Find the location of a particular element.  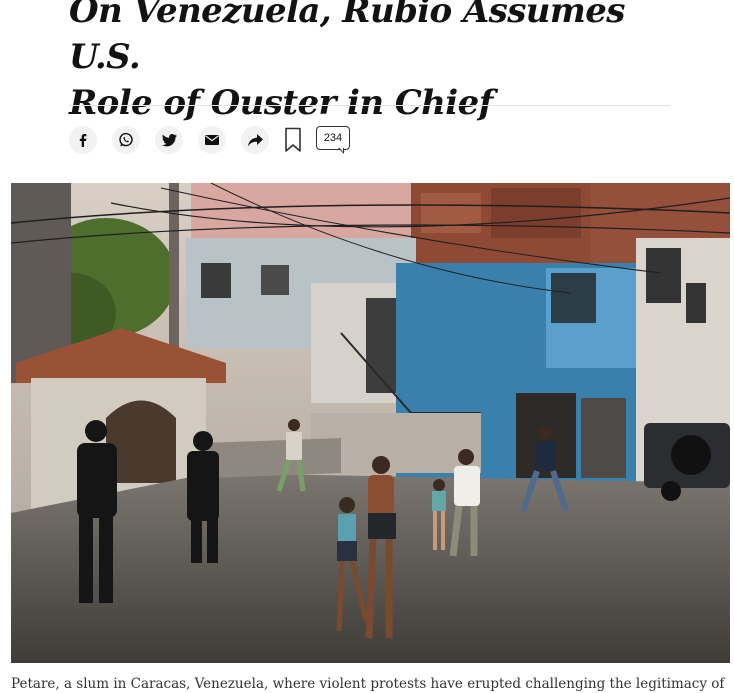

email-share-button is located at coordinates (212, 140).